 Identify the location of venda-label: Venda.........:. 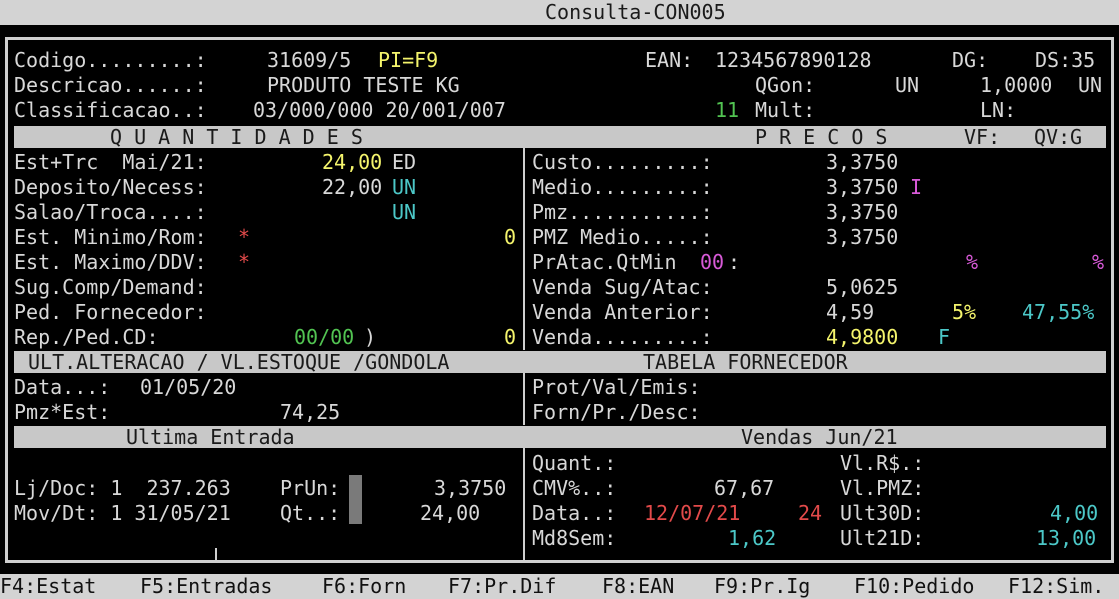
(622, 337).